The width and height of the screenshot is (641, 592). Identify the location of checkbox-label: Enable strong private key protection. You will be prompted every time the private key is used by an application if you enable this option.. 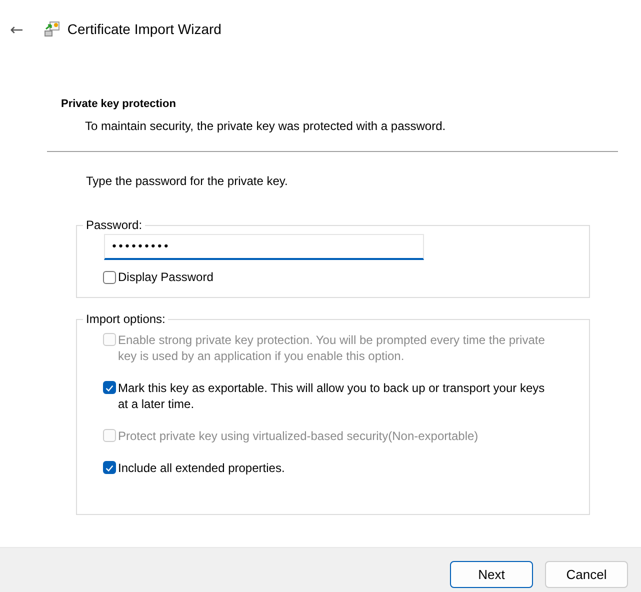
(332, 348).